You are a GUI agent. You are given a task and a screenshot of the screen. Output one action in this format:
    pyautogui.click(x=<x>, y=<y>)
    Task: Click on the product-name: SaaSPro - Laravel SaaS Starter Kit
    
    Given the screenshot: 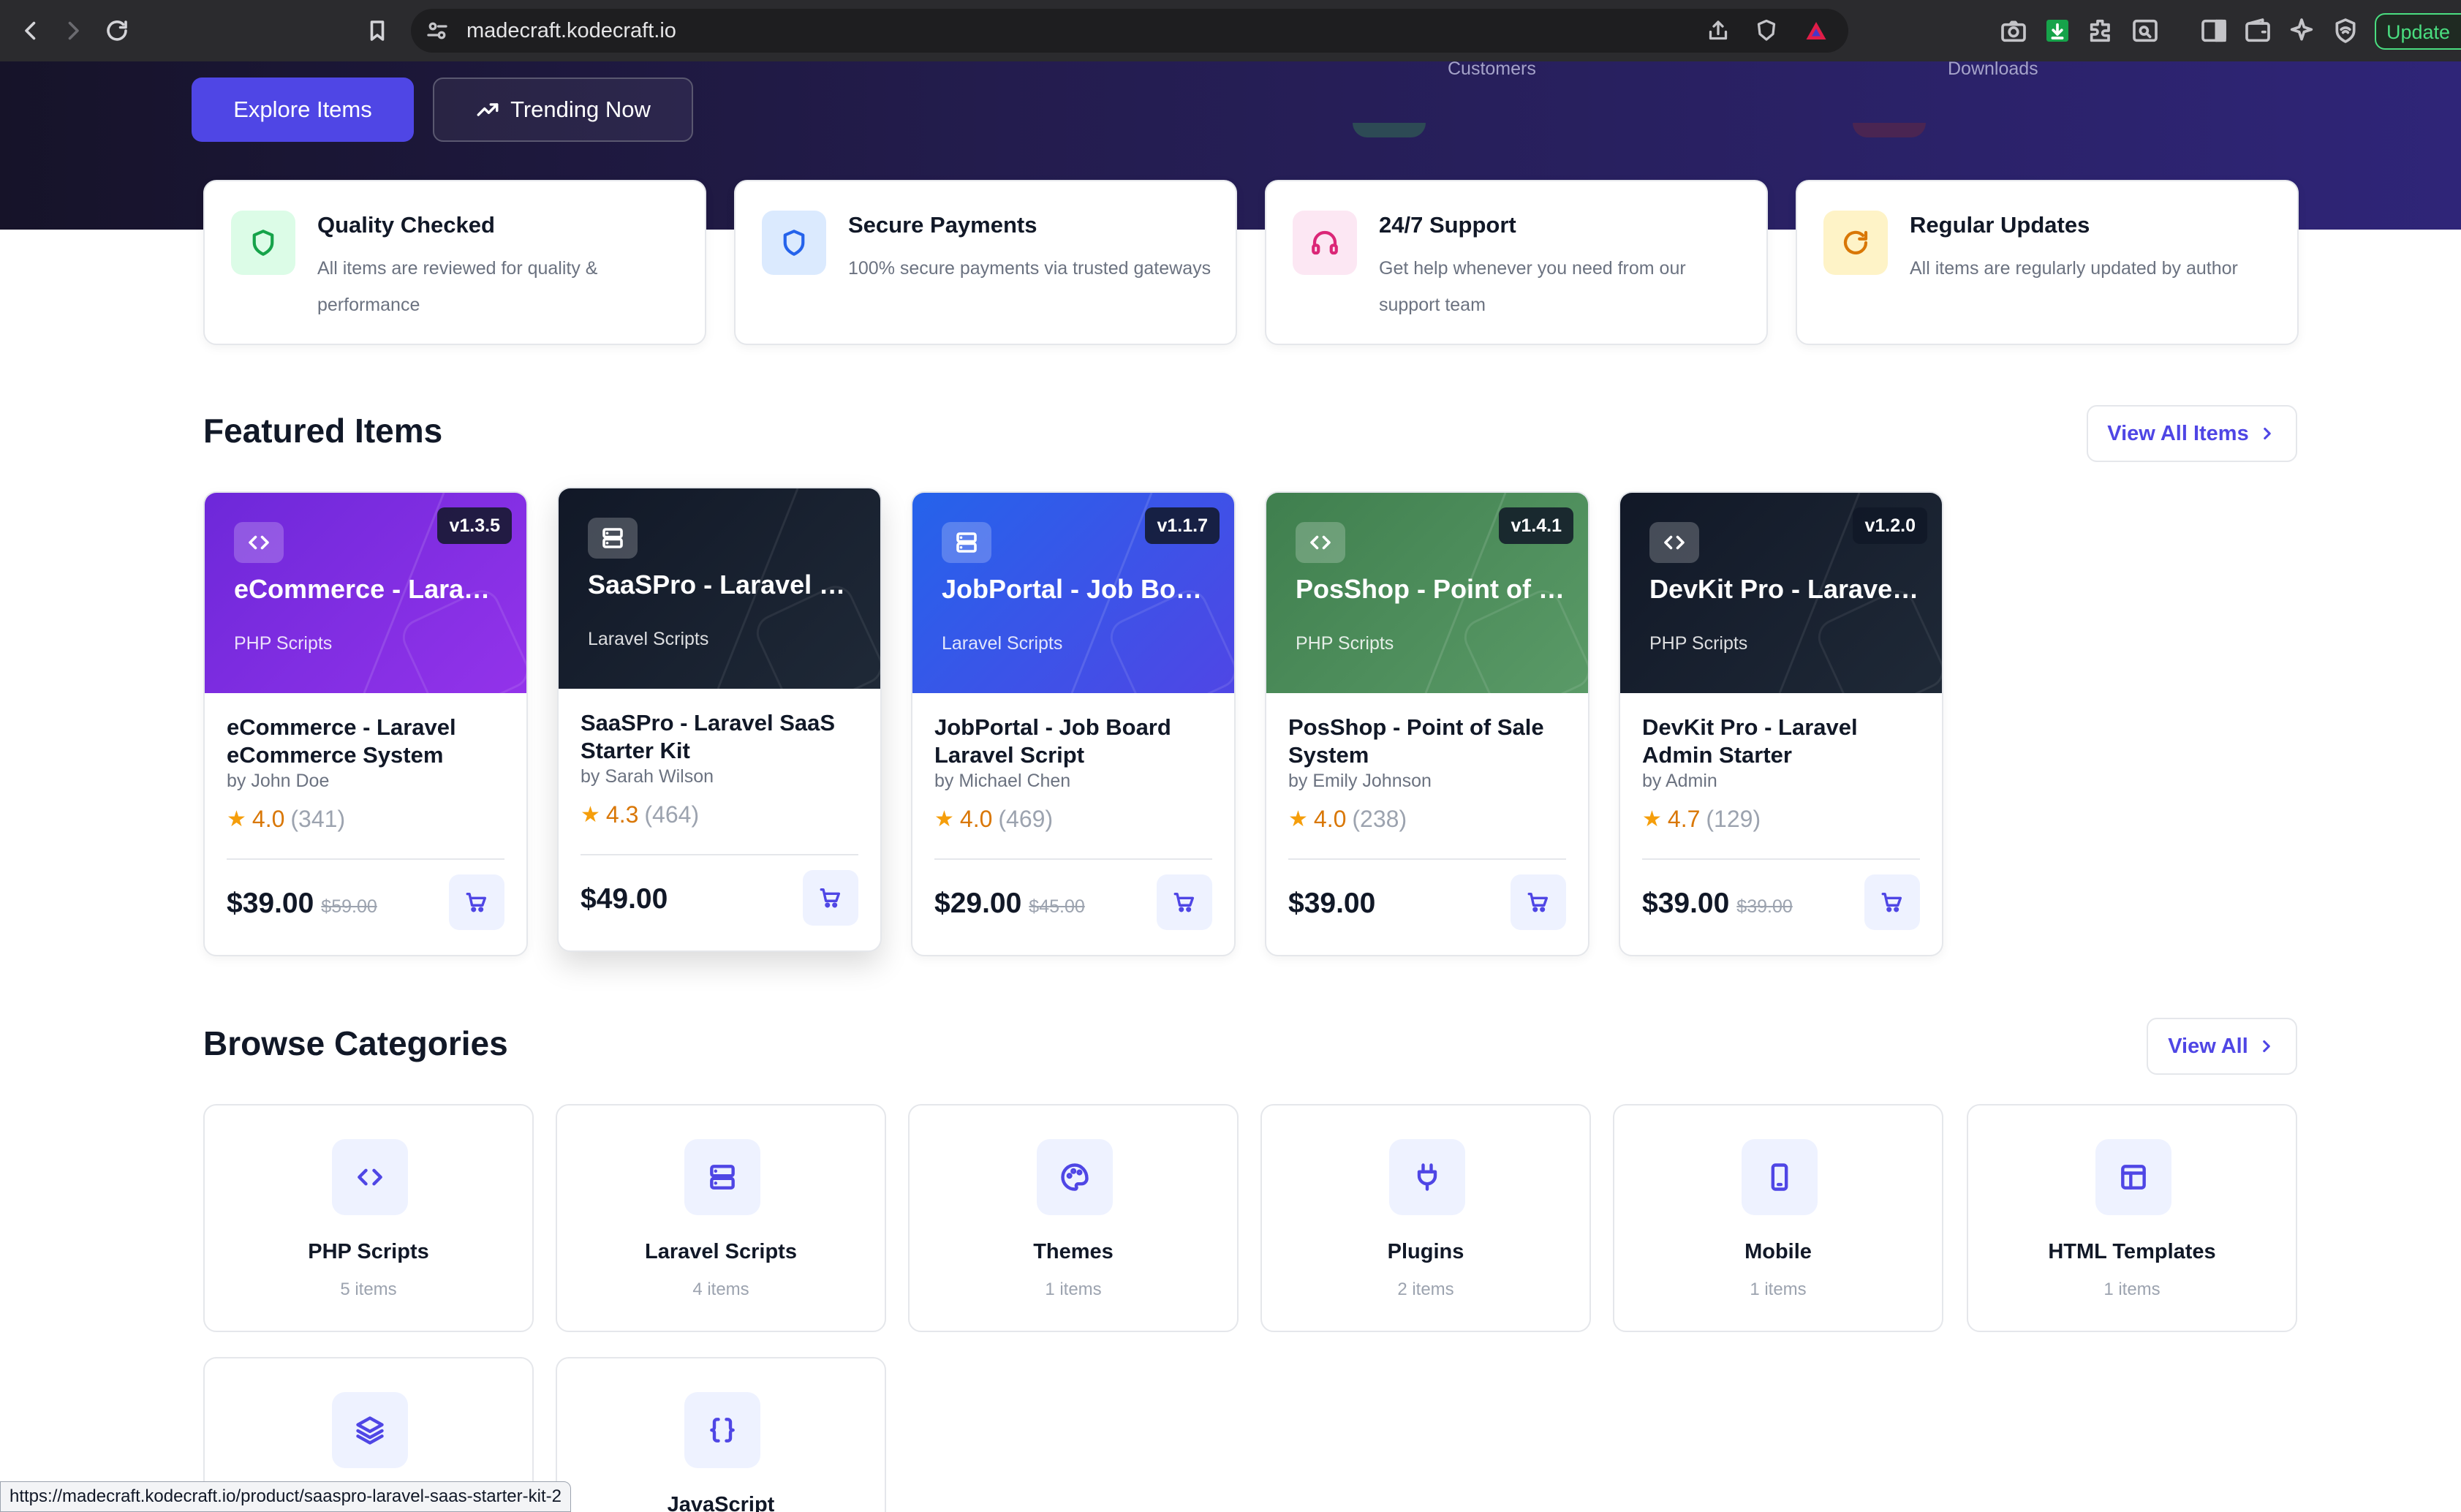 What is the action you would take?
    pyautogui.click(x=724, y=737)
    